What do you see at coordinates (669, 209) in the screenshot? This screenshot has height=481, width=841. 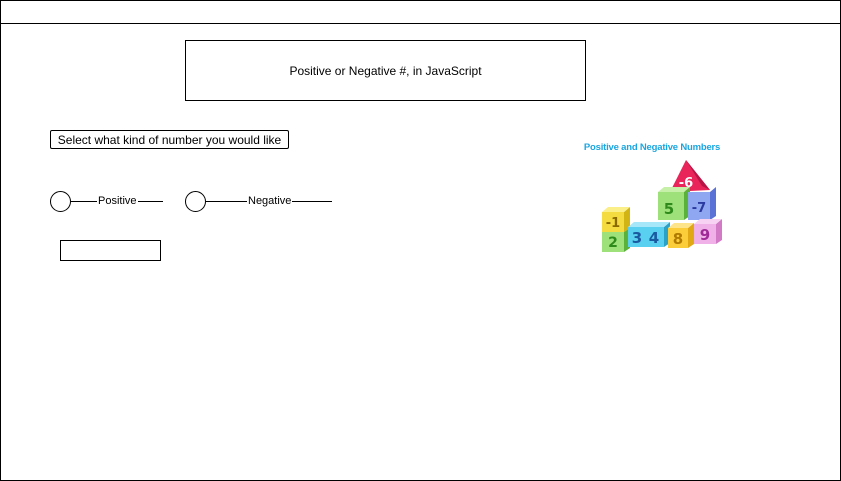 I see `block-label: 5` at bounding box center [669, 209].